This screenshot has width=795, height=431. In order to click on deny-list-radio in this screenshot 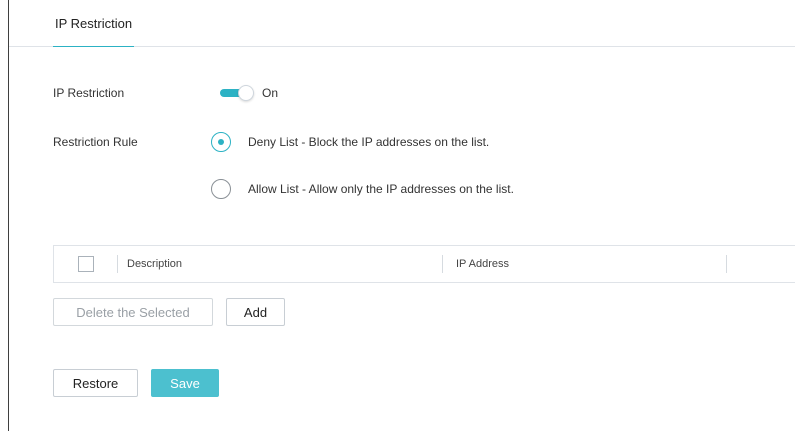, I will do `click(221, 142)`.